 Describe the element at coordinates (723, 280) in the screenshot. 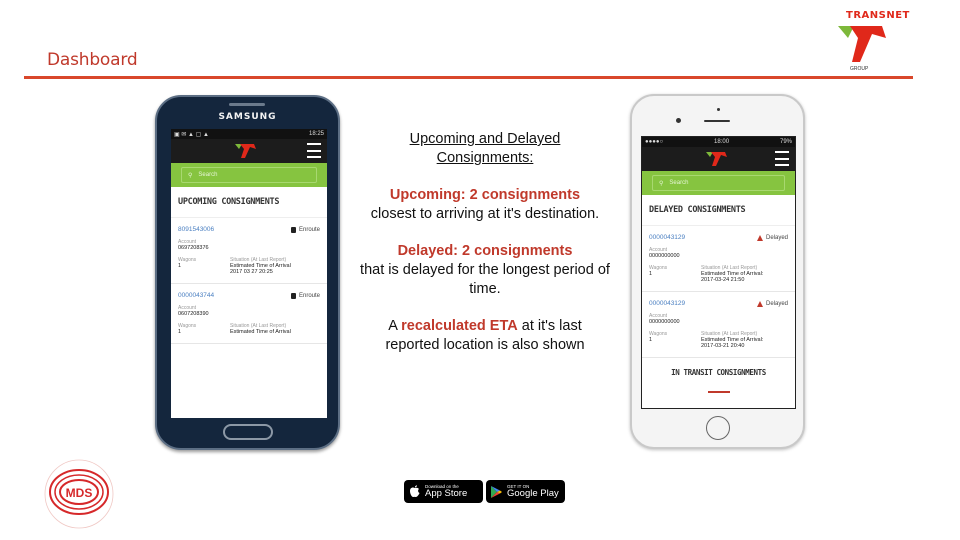

I see `eta-value: 2017-03-24 21:50` at that location.